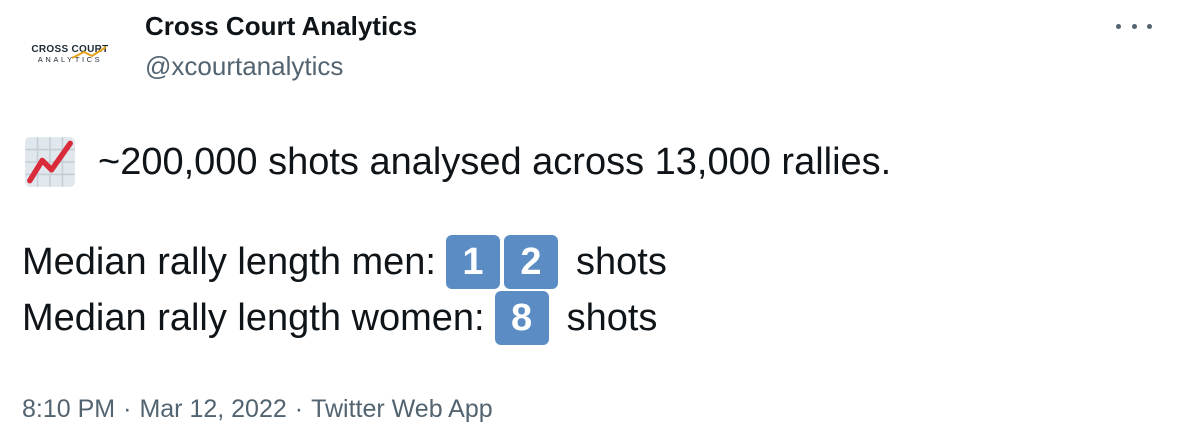 The width and height of the screenshot is (1180, 446). What do you see at coordinates (621, 262) in the screenshot?
I see `men-unit: shots` at bounding box center [621, 262].